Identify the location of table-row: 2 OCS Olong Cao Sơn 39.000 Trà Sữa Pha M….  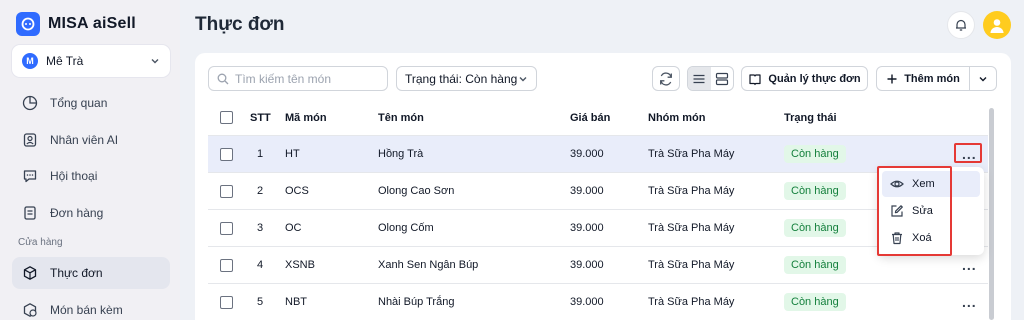
(598, 191).